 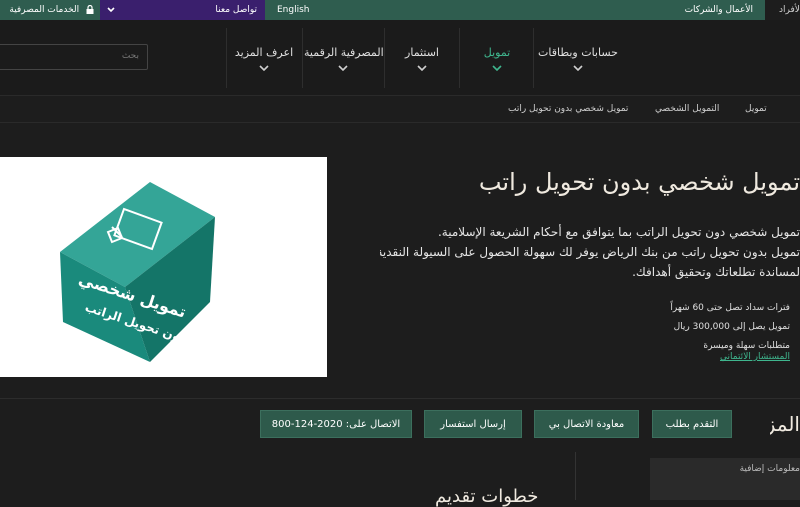 I want to click on search-input: بحث, so click(x=74, y=57).